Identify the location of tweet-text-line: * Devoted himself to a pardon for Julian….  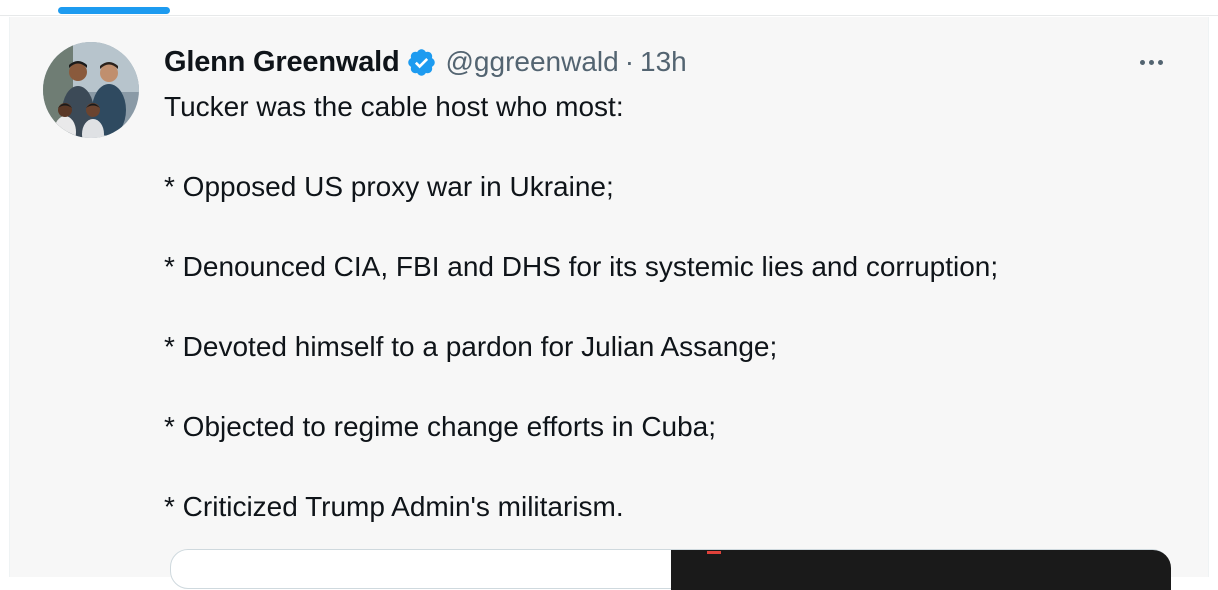
(471, 346).